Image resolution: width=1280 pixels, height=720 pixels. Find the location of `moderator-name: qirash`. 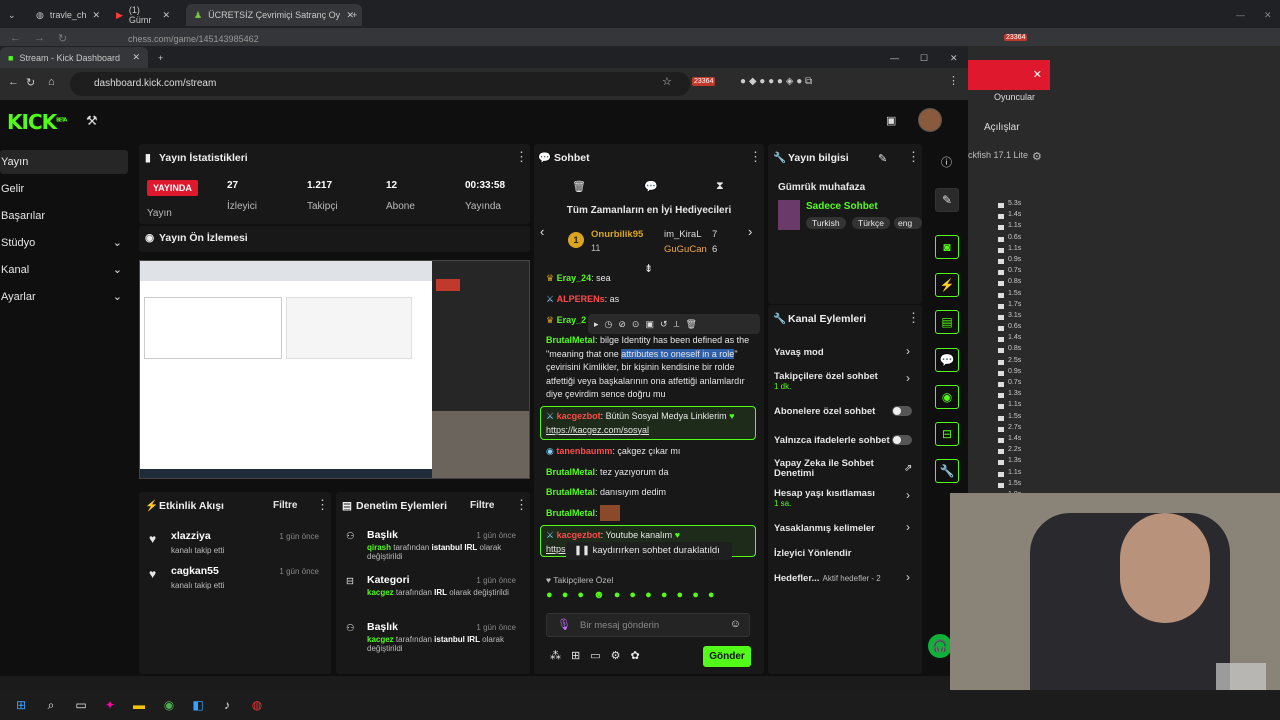

moderator-name: qirash is located at coordinates (379, 547).